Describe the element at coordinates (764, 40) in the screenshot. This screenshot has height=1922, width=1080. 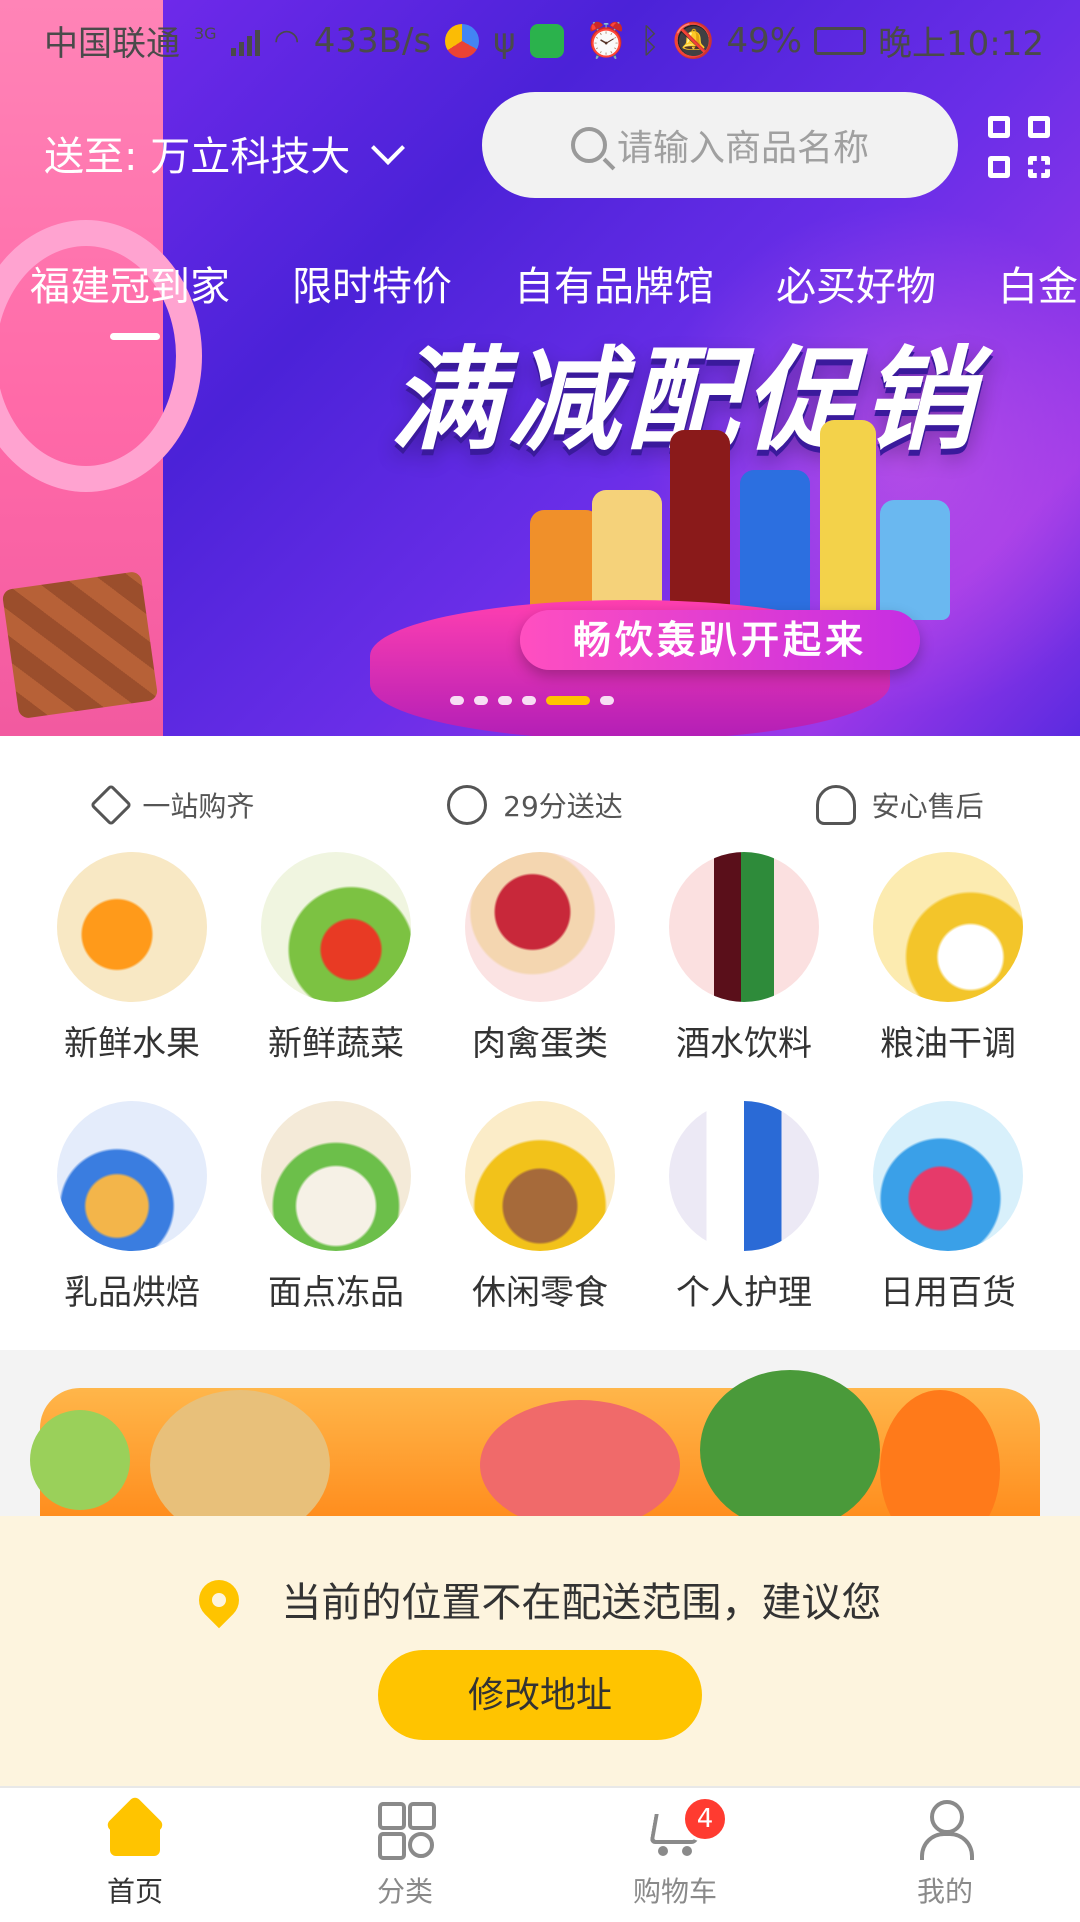
I see `battery-percent: 49%` at that location.